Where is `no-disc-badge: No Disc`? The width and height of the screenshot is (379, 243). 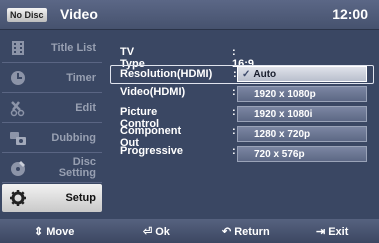 no-disc-badge: No Disc is located at coordinates (27, 15).